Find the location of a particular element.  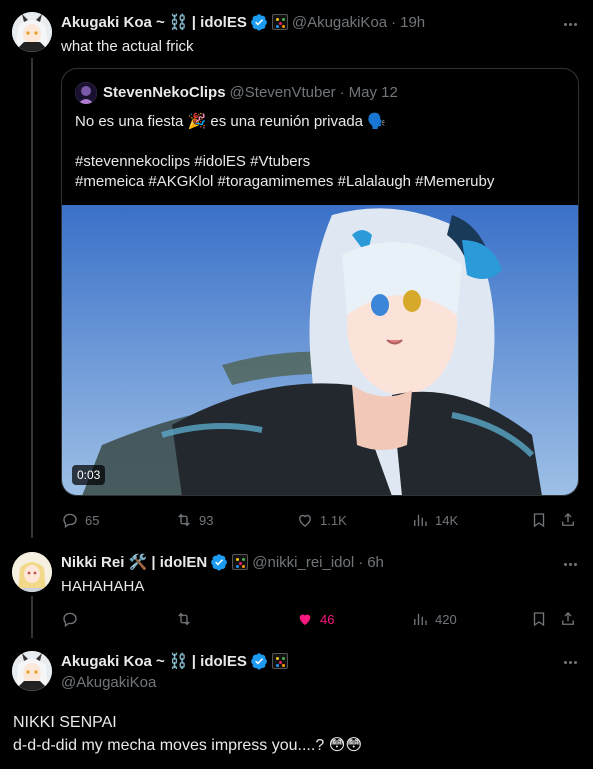

repost-button is located at coordinates (187, 619).